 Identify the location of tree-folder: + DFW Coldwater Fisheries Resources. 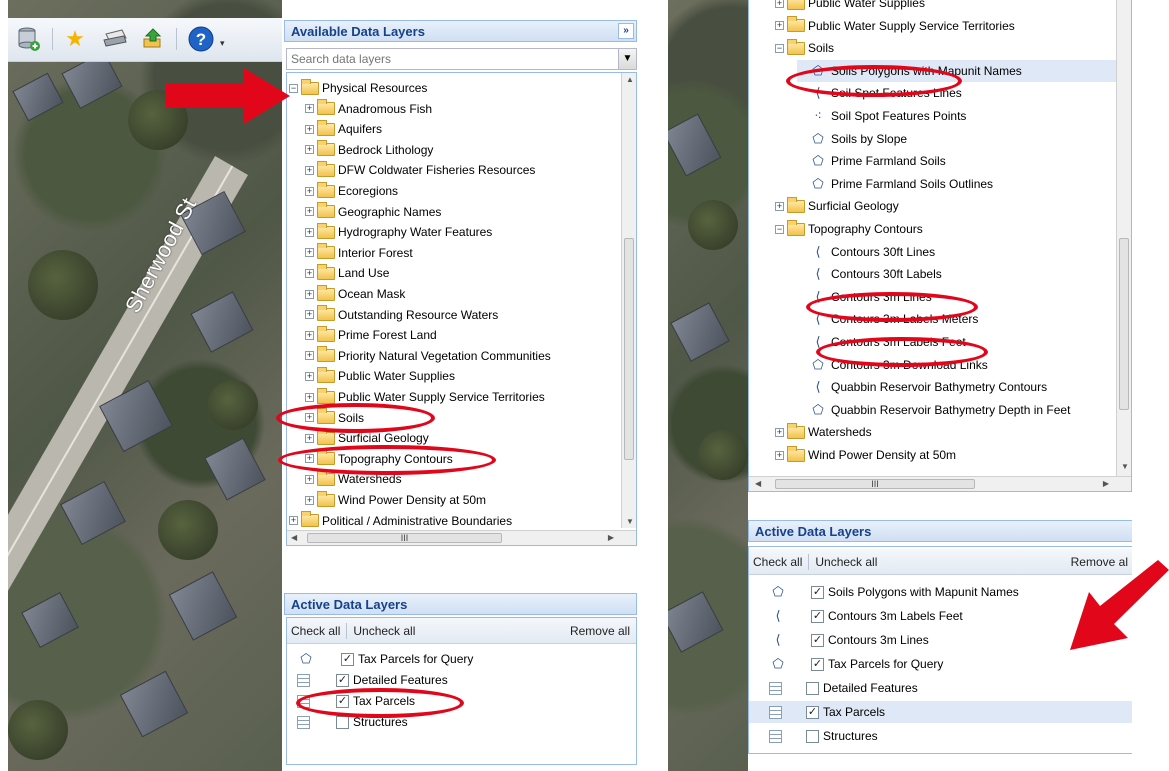
(420, 170).